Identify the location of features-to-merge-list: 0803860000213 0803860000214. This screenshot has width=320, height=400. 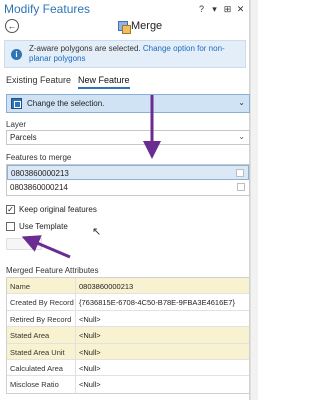
(128, 180).